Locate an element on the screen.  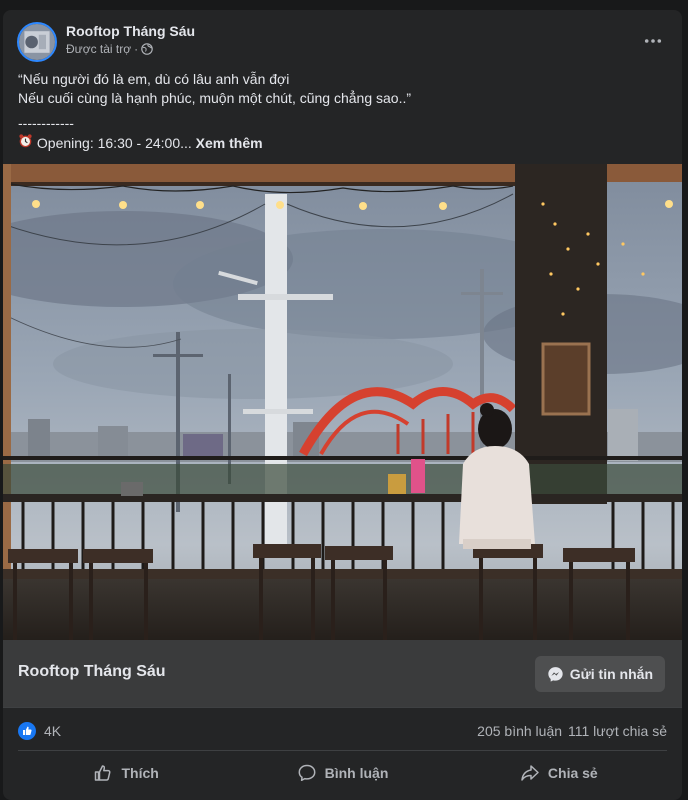
reaction-summary: 4K is located at coordinates (39, 731).